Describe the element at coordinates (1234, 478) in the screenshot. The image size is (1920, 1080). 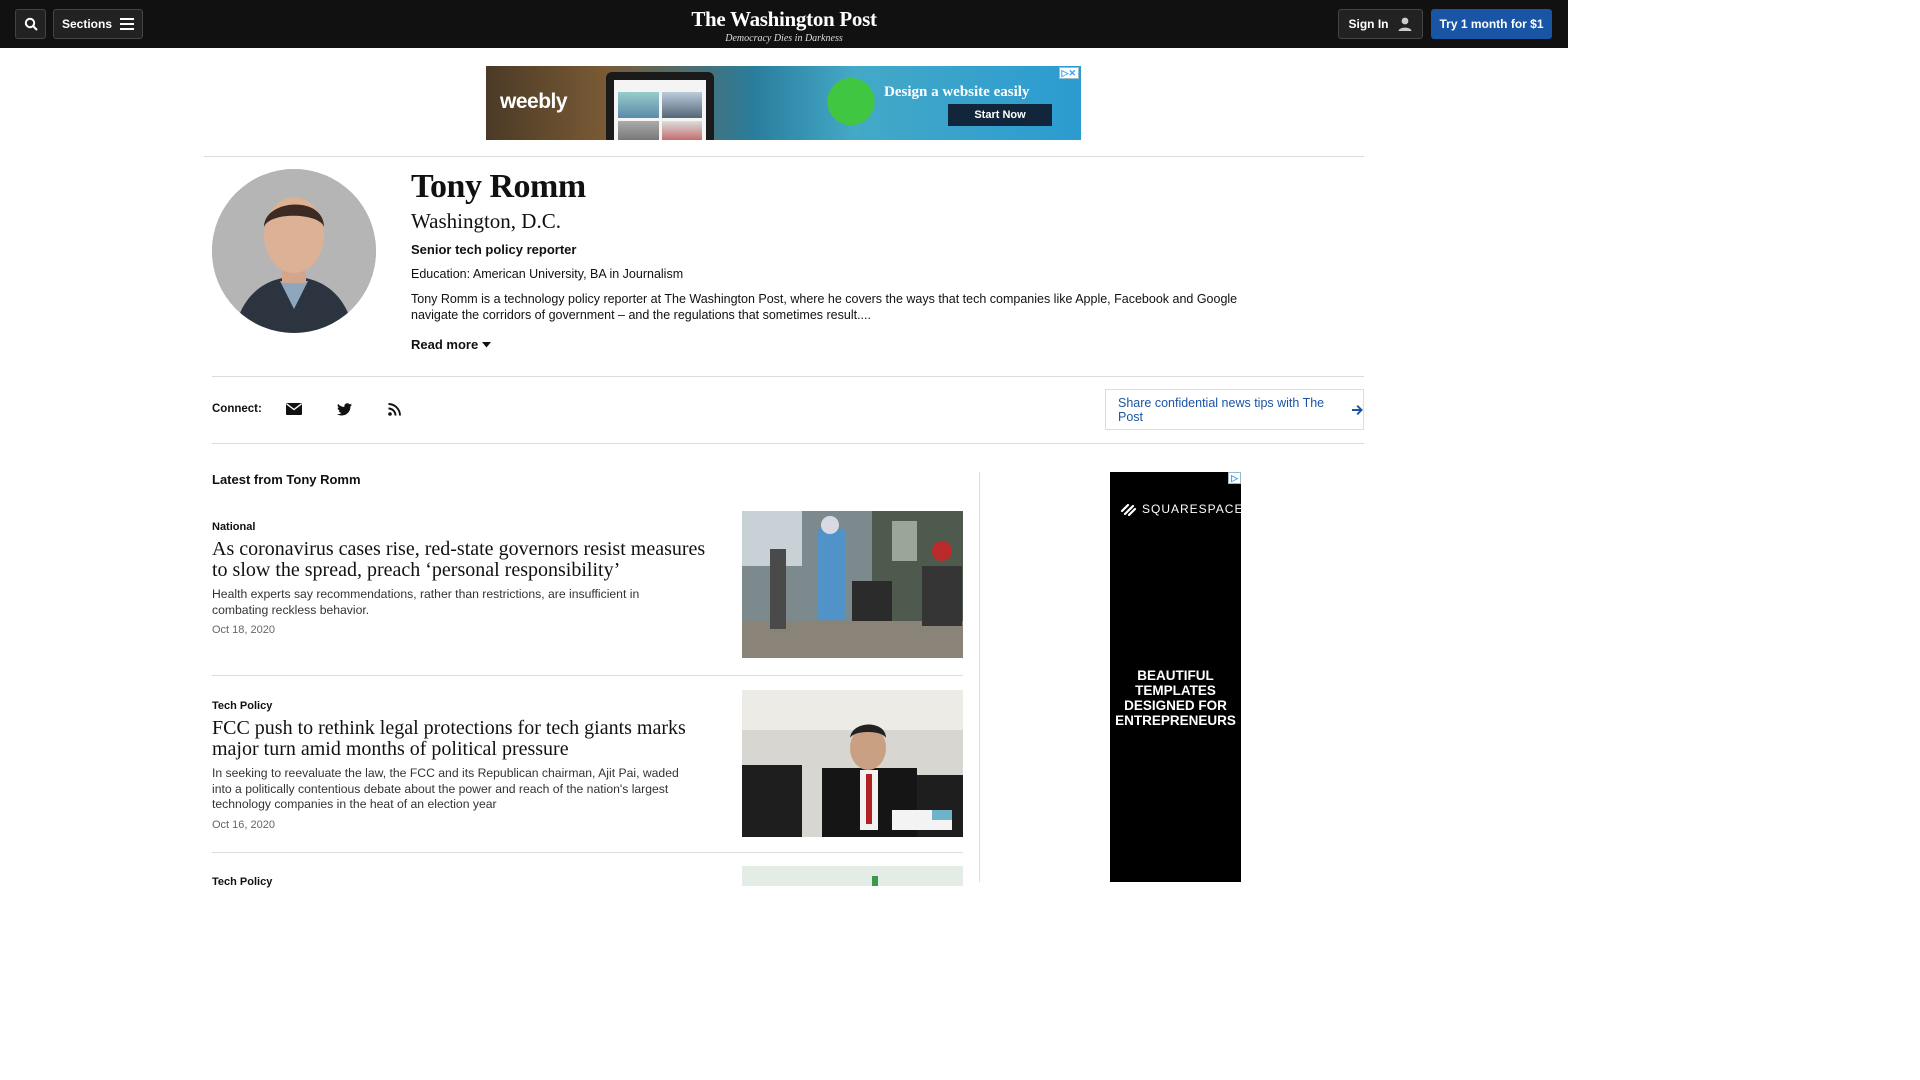
I see `adchoices-icon: ▷` at that location.